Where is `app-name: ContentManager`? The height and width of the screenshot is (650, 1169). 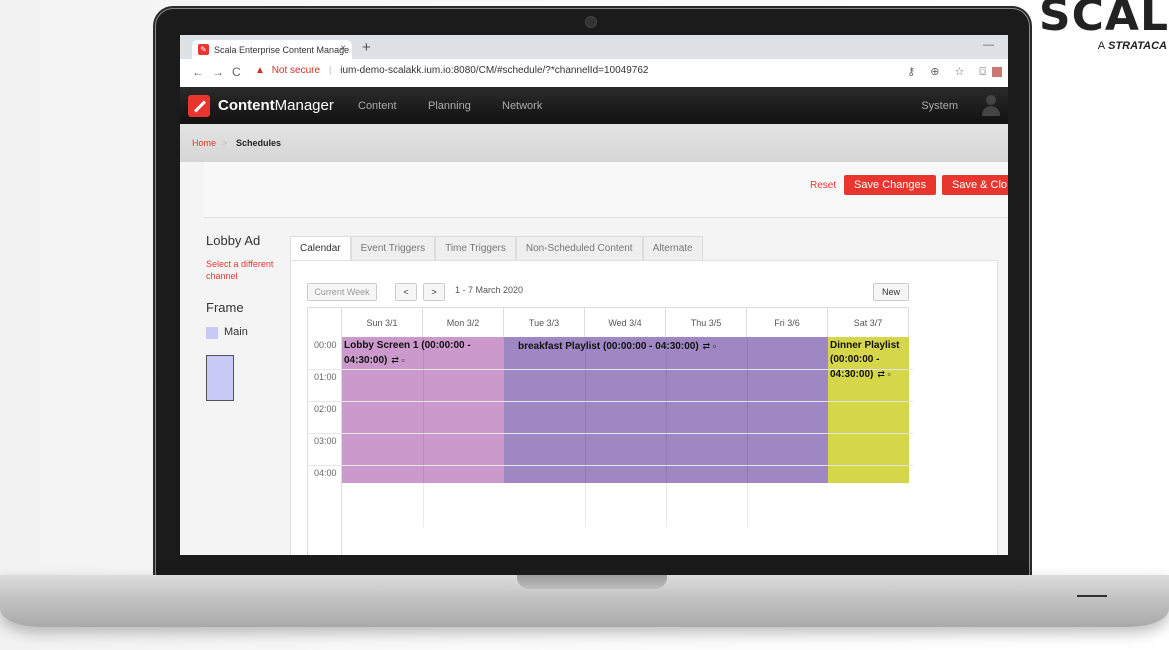 app-name: ContentManager is located at coordinates (276, 105).